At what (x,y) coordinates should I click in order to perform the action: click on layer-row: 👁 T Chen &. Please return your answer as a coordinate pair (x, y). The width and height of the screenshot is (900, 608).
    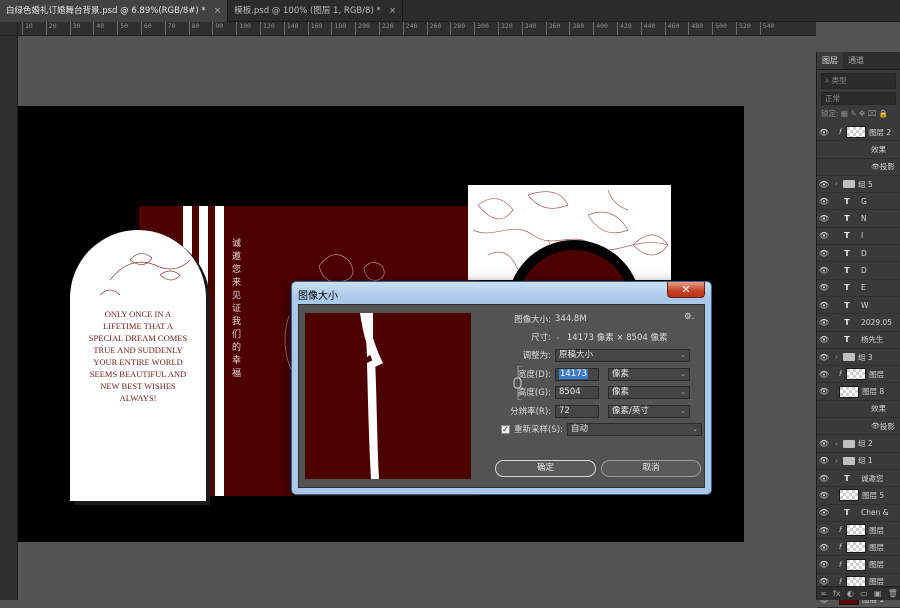
    Looking at the image, I should click on (858, 513).